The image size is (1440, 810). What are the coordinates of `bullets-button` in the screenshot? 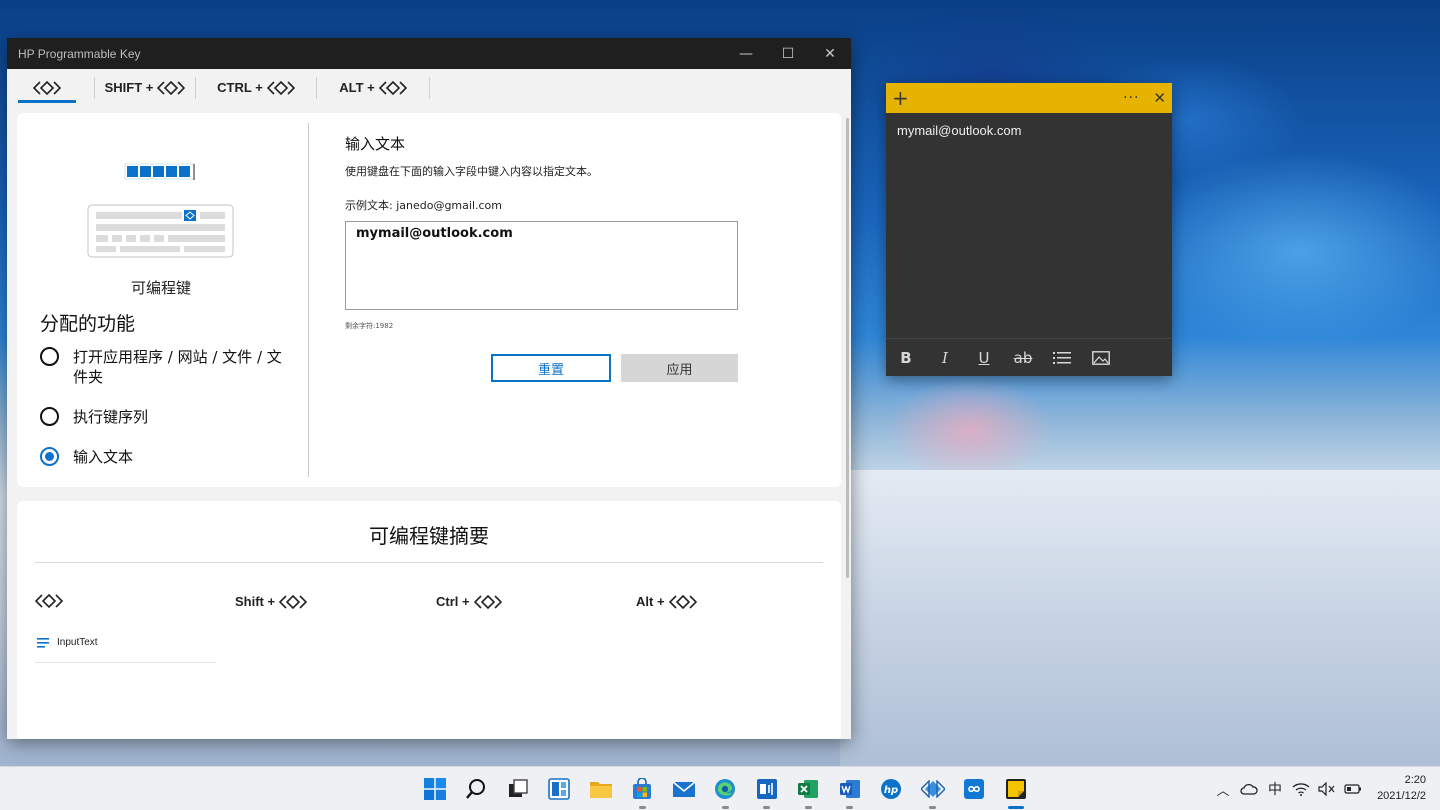 It's located at (1062, 358).